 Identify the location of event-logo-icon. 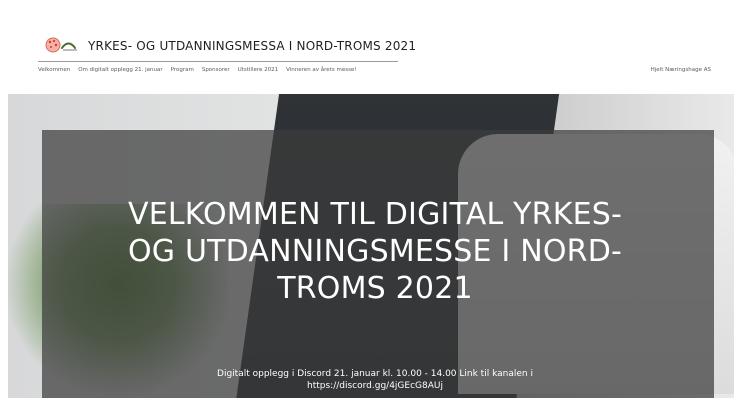
(64, 45).